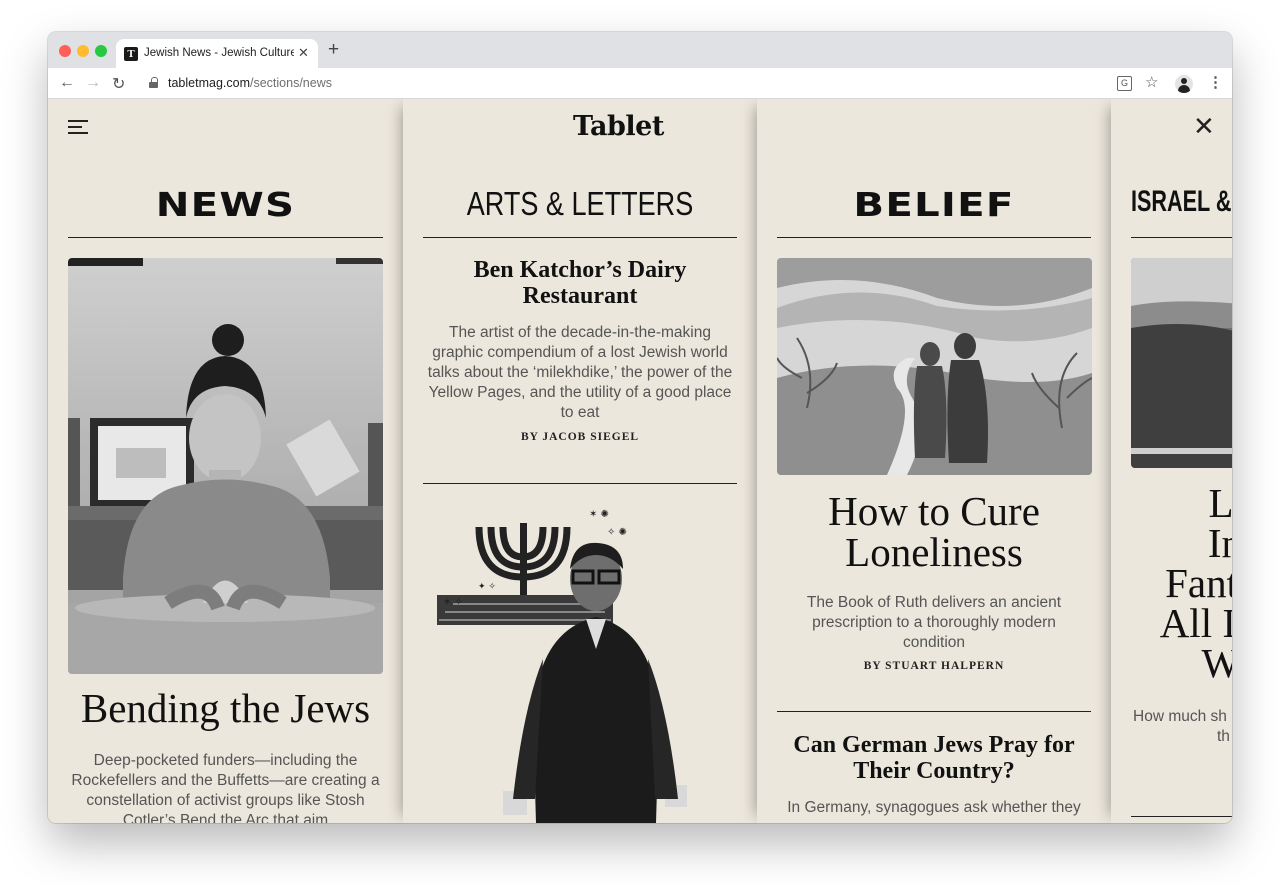 Image resolution: width=1280 pixels, height=886 pixels. Describe the element at coordinates (118, 84) in the screenshot. I see `reload-icon: ↻` at that location.